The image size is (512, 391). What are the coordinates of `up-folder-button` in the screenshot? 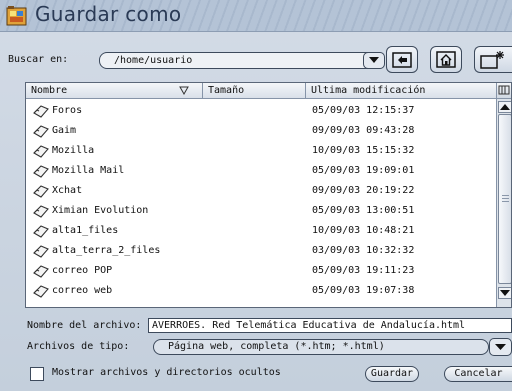 It's located at (402, 59).